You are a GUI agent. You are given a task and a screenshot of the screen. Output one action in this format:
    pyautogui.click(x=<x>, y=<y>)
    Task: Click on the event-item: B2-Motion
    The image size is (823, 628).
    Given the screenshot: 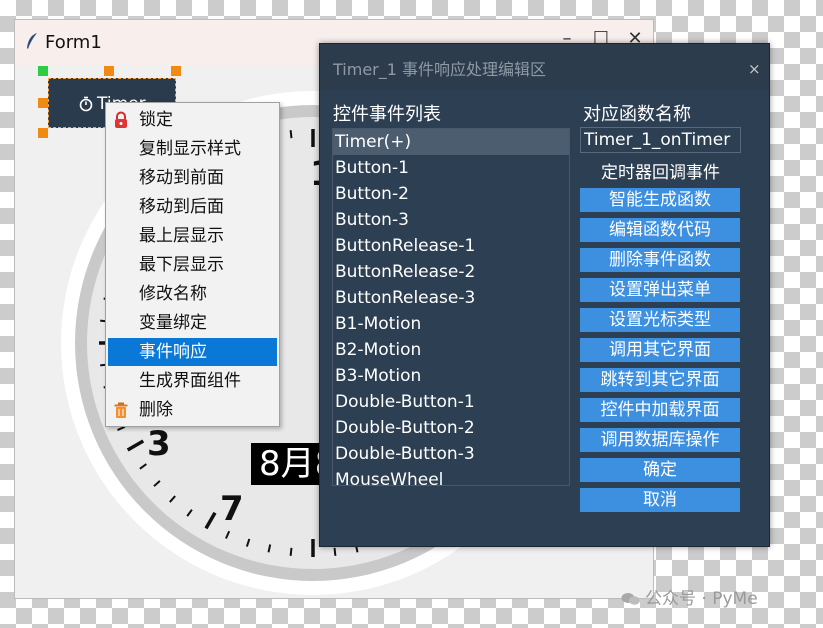 What is the action you would take?
    pyautogui.click(x=451, y=350)
    